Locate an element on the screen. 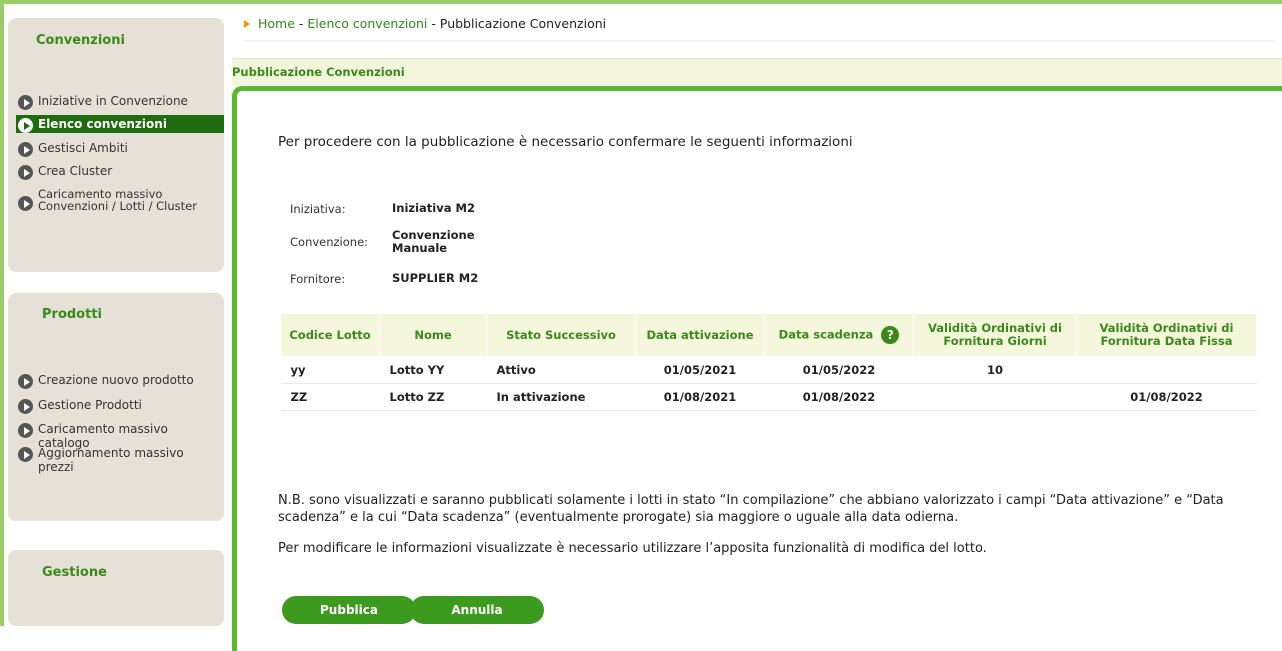  sidebar-item-aggiornamento-prezzi: Aggiornamento massivo prezzi is located at coordinates (120, 460).